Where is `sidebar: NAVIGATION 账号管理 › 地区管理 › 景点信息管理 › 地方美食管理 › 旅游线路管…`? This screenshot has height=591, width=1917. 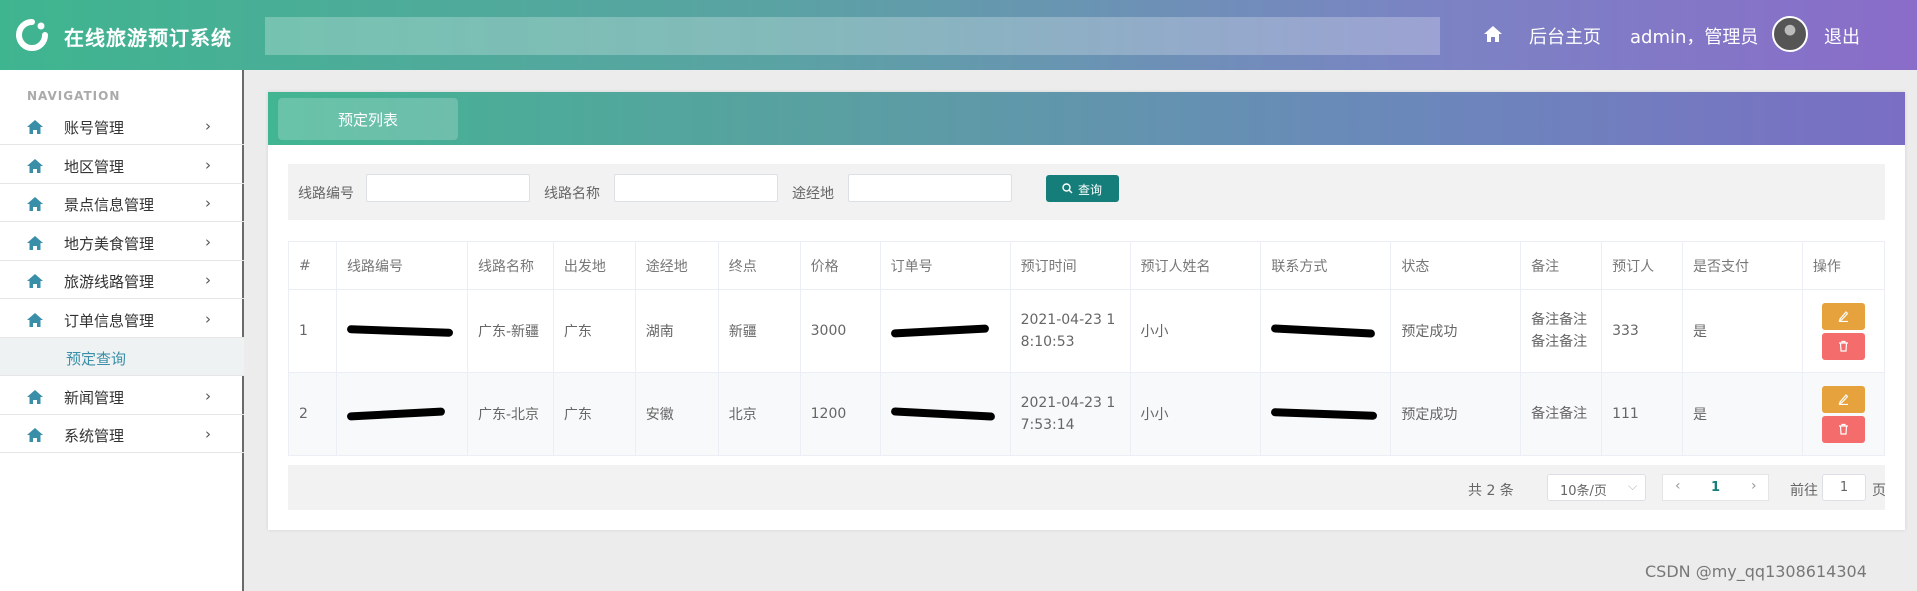
sidebar: NAVIGATION 账号管理 › 地区管理 › 景点信息管理 › 地方美食管理 › 旅游线路管… is located at coordinates (122, 330).